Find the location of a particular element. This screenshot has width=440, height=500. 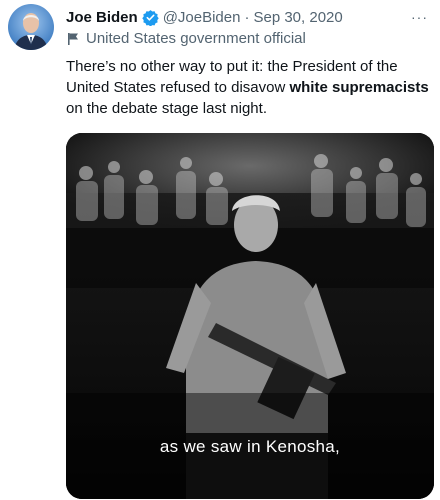

tweet-text-bold: white supremacists is located at coordinates (359, 87).